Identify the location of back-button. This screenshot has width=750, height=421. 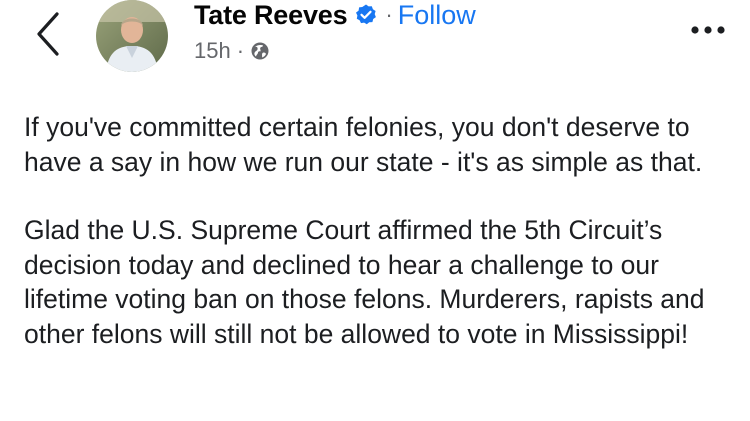
(48, 34).